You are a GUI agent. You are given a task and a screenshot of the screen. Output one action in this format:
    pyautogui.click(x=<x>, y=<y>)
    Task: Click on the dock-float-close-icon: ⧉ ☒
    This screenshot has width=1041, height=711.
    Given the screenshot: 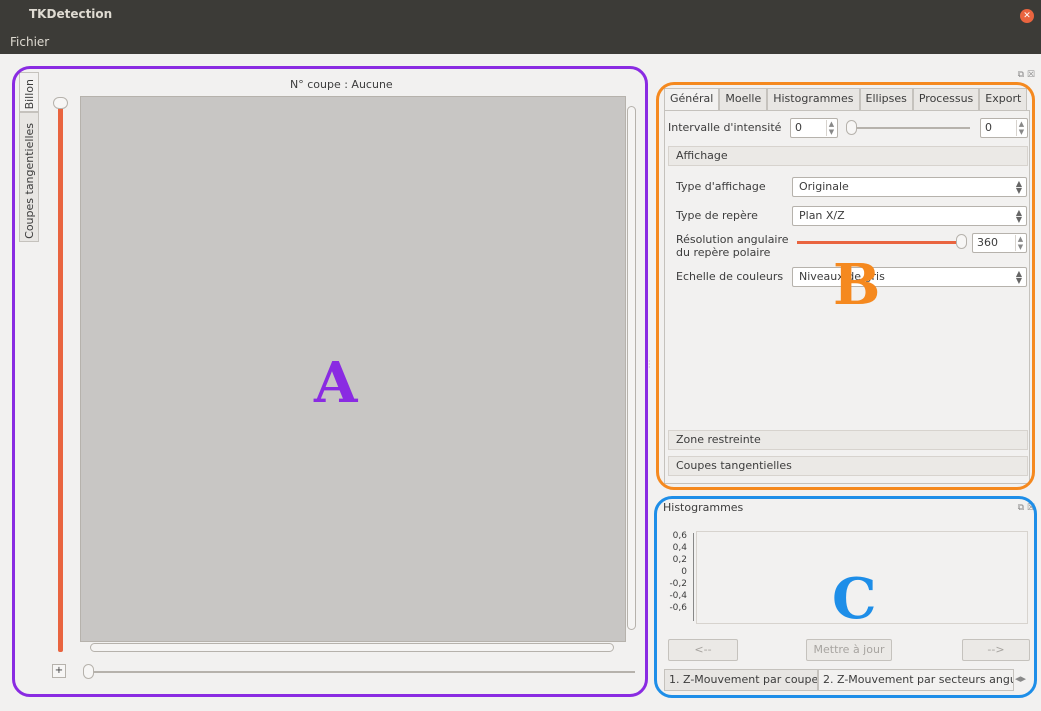 What is the action you would take?
    pyautogui.click(x=1026, y=75)
    